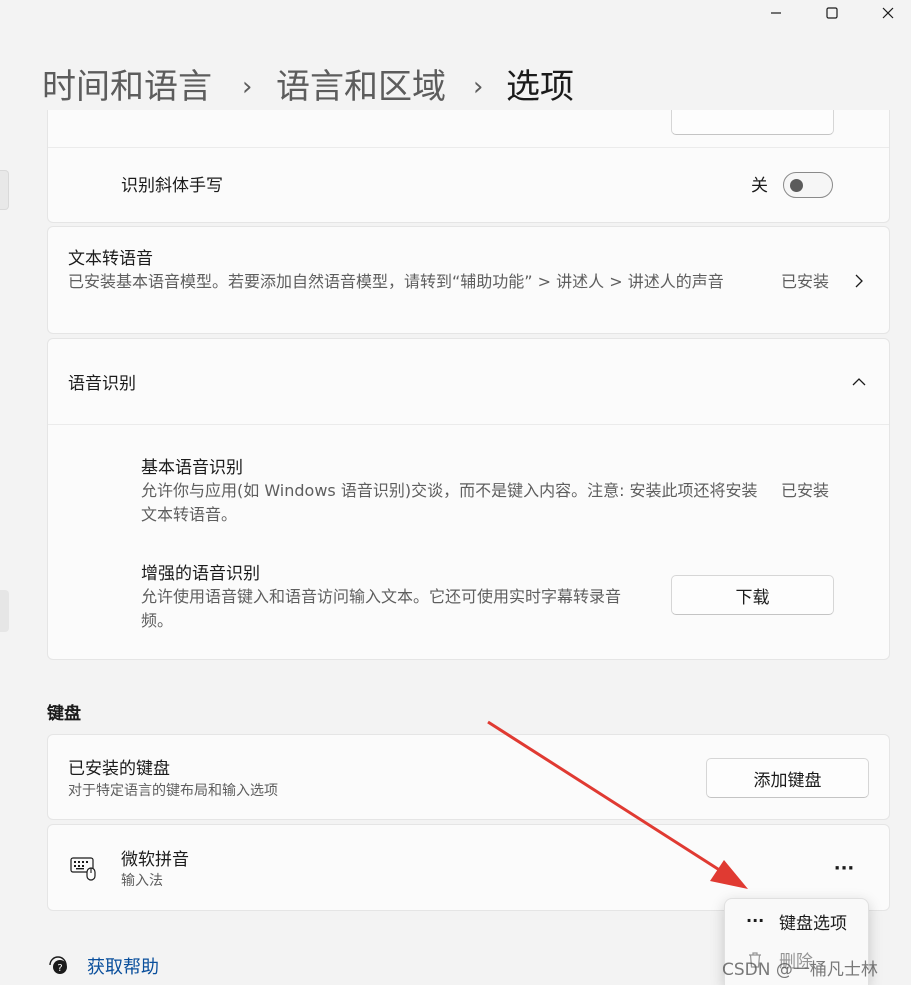 Image resolution: width=911 pixels, height=985 pixels. Describe the element at coordinates (805, 281) in the screenshot. I see `tts-status: 已安装` at that location.